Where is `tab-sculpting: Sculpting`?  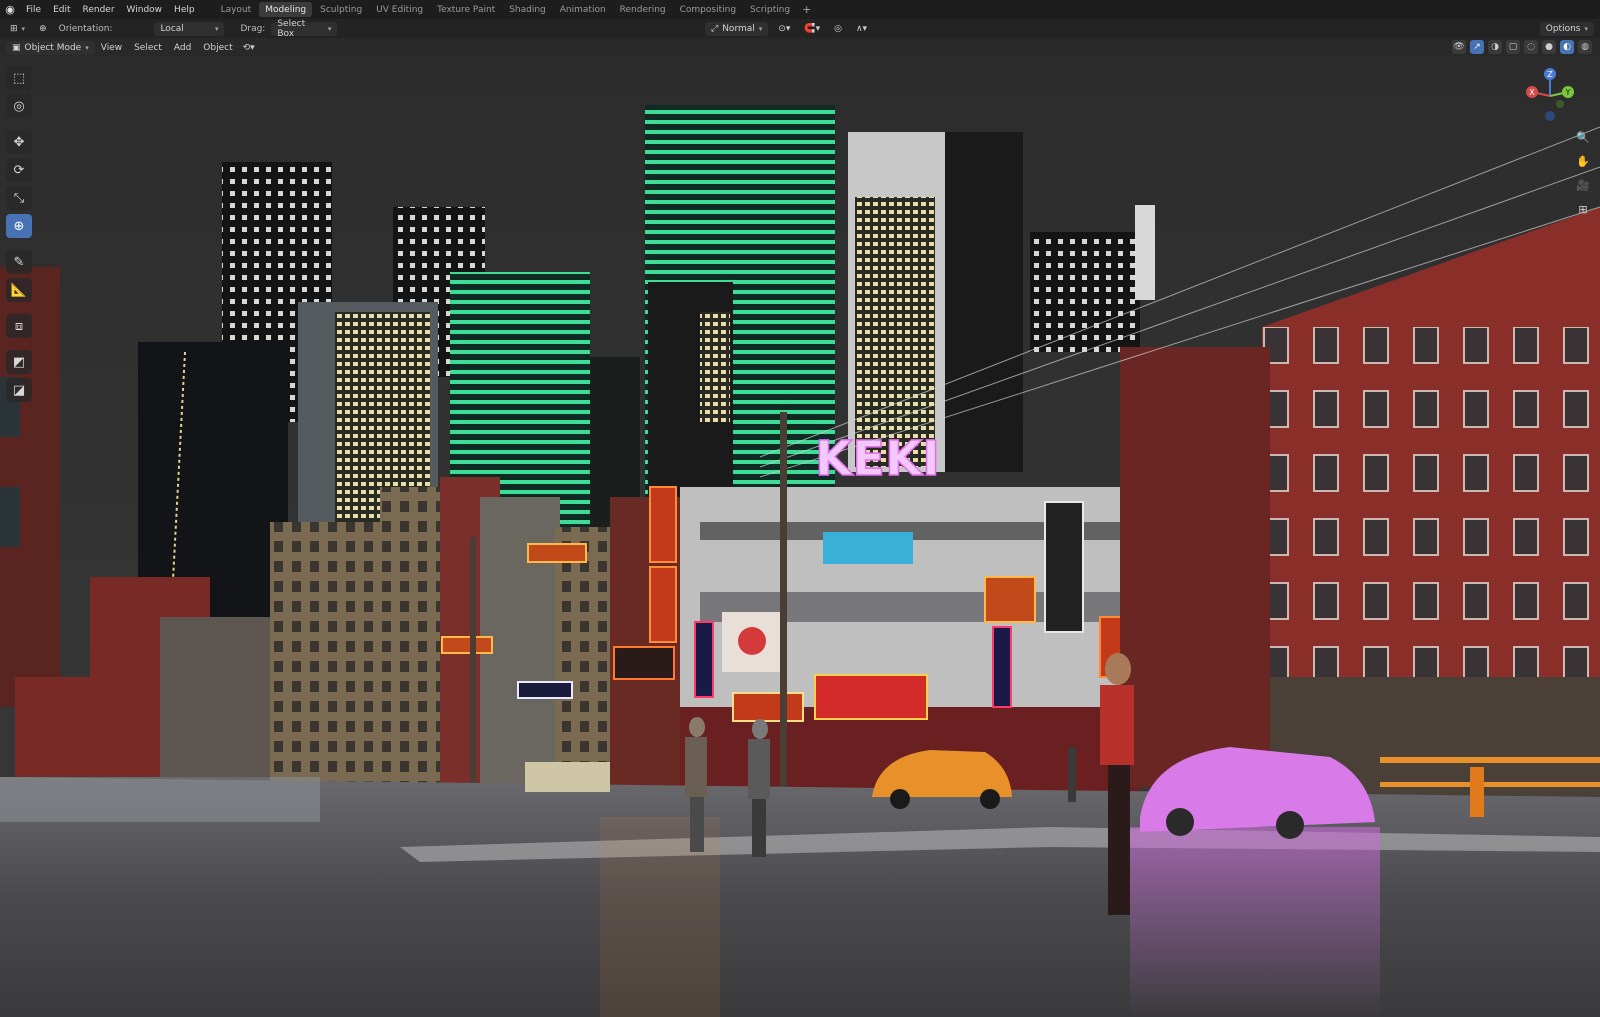 tab-sculpting: Sculpting is located at coordinates (341, 9).